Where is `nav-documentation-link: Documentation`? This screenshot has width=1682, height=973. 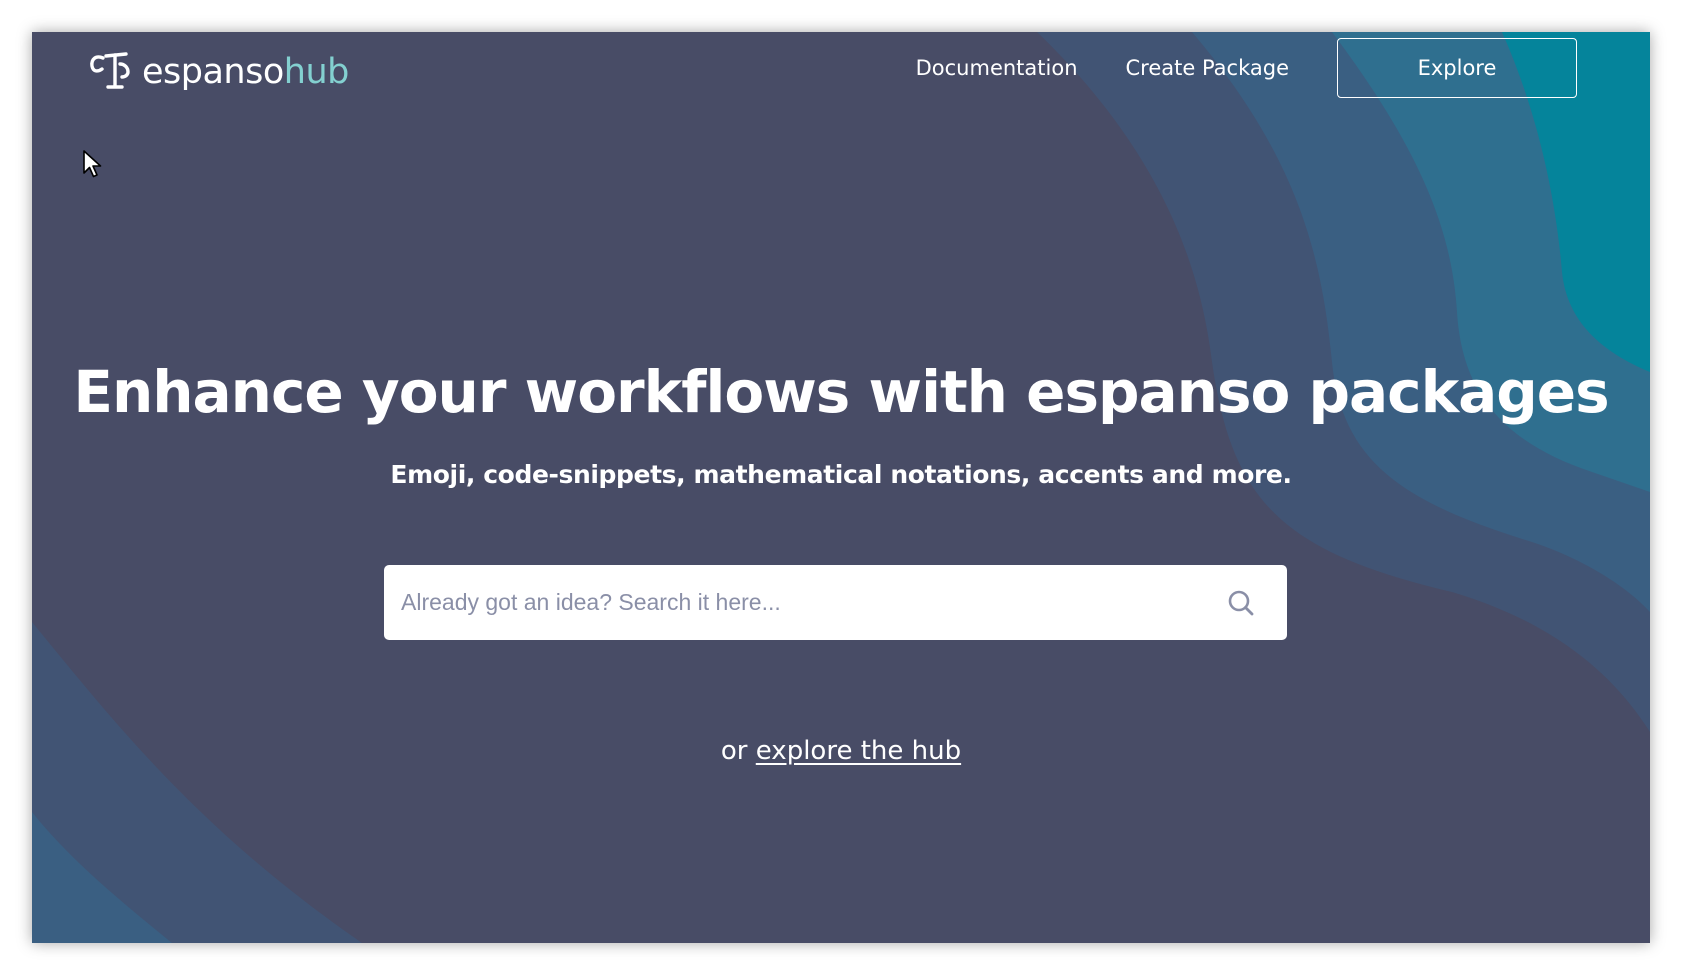 nav-documentation-link: Documentation is located at coordinates (997, 68).